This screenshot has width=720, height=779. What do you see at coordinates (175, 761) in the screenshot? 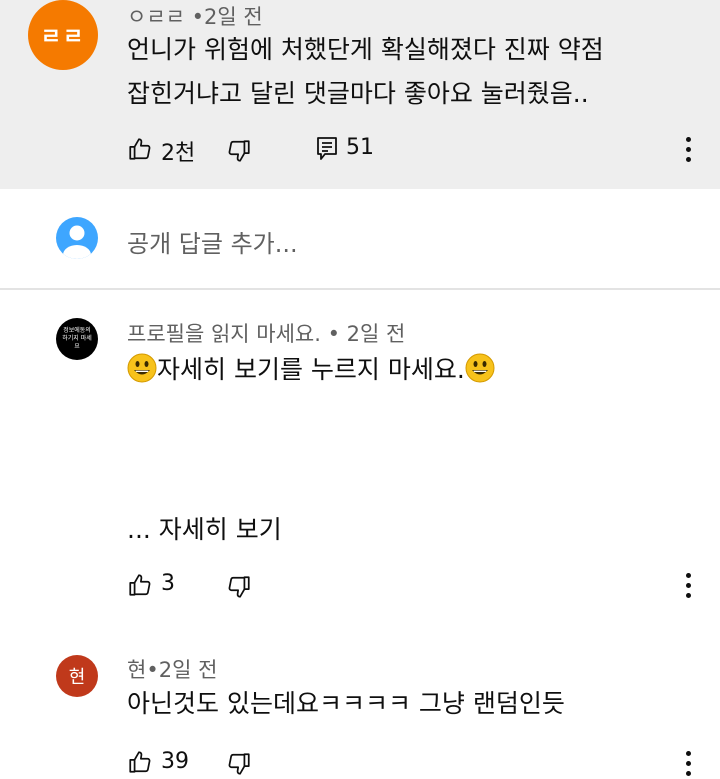
I see `like-count: 39` at bounding box center [175, 761].